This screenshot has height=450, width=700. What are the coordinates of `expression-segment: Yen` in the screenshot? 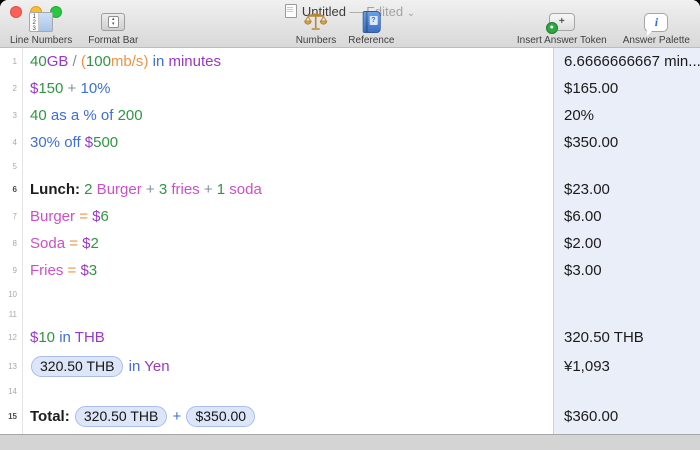 It's located at (157, 366).